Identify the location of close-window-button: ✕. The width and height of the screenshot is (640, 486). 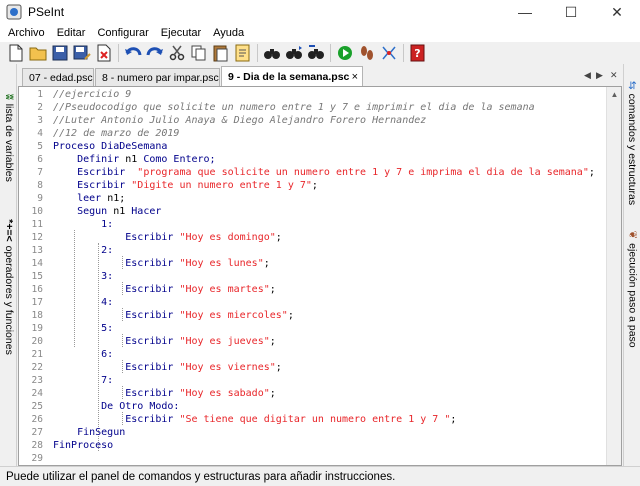
(617, 12).